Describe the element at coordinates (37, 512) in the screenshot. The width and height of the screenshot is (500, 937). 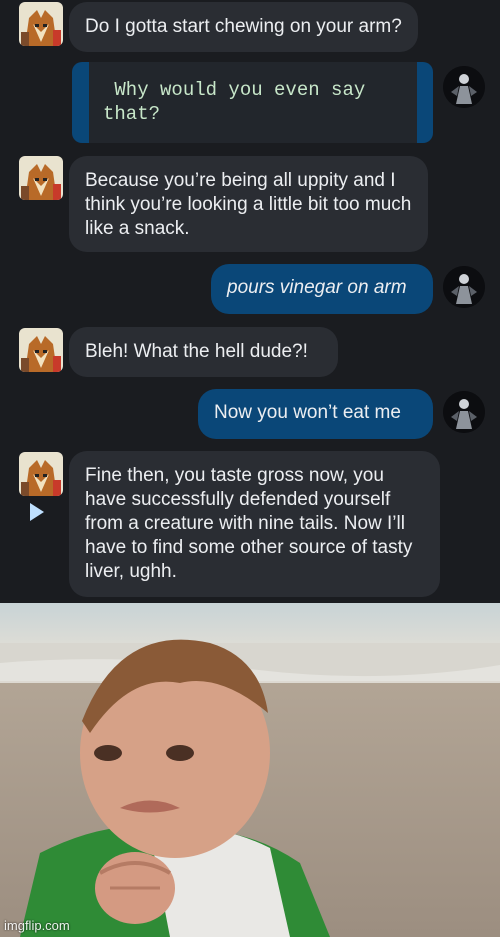
I see `play-icon` at that location.